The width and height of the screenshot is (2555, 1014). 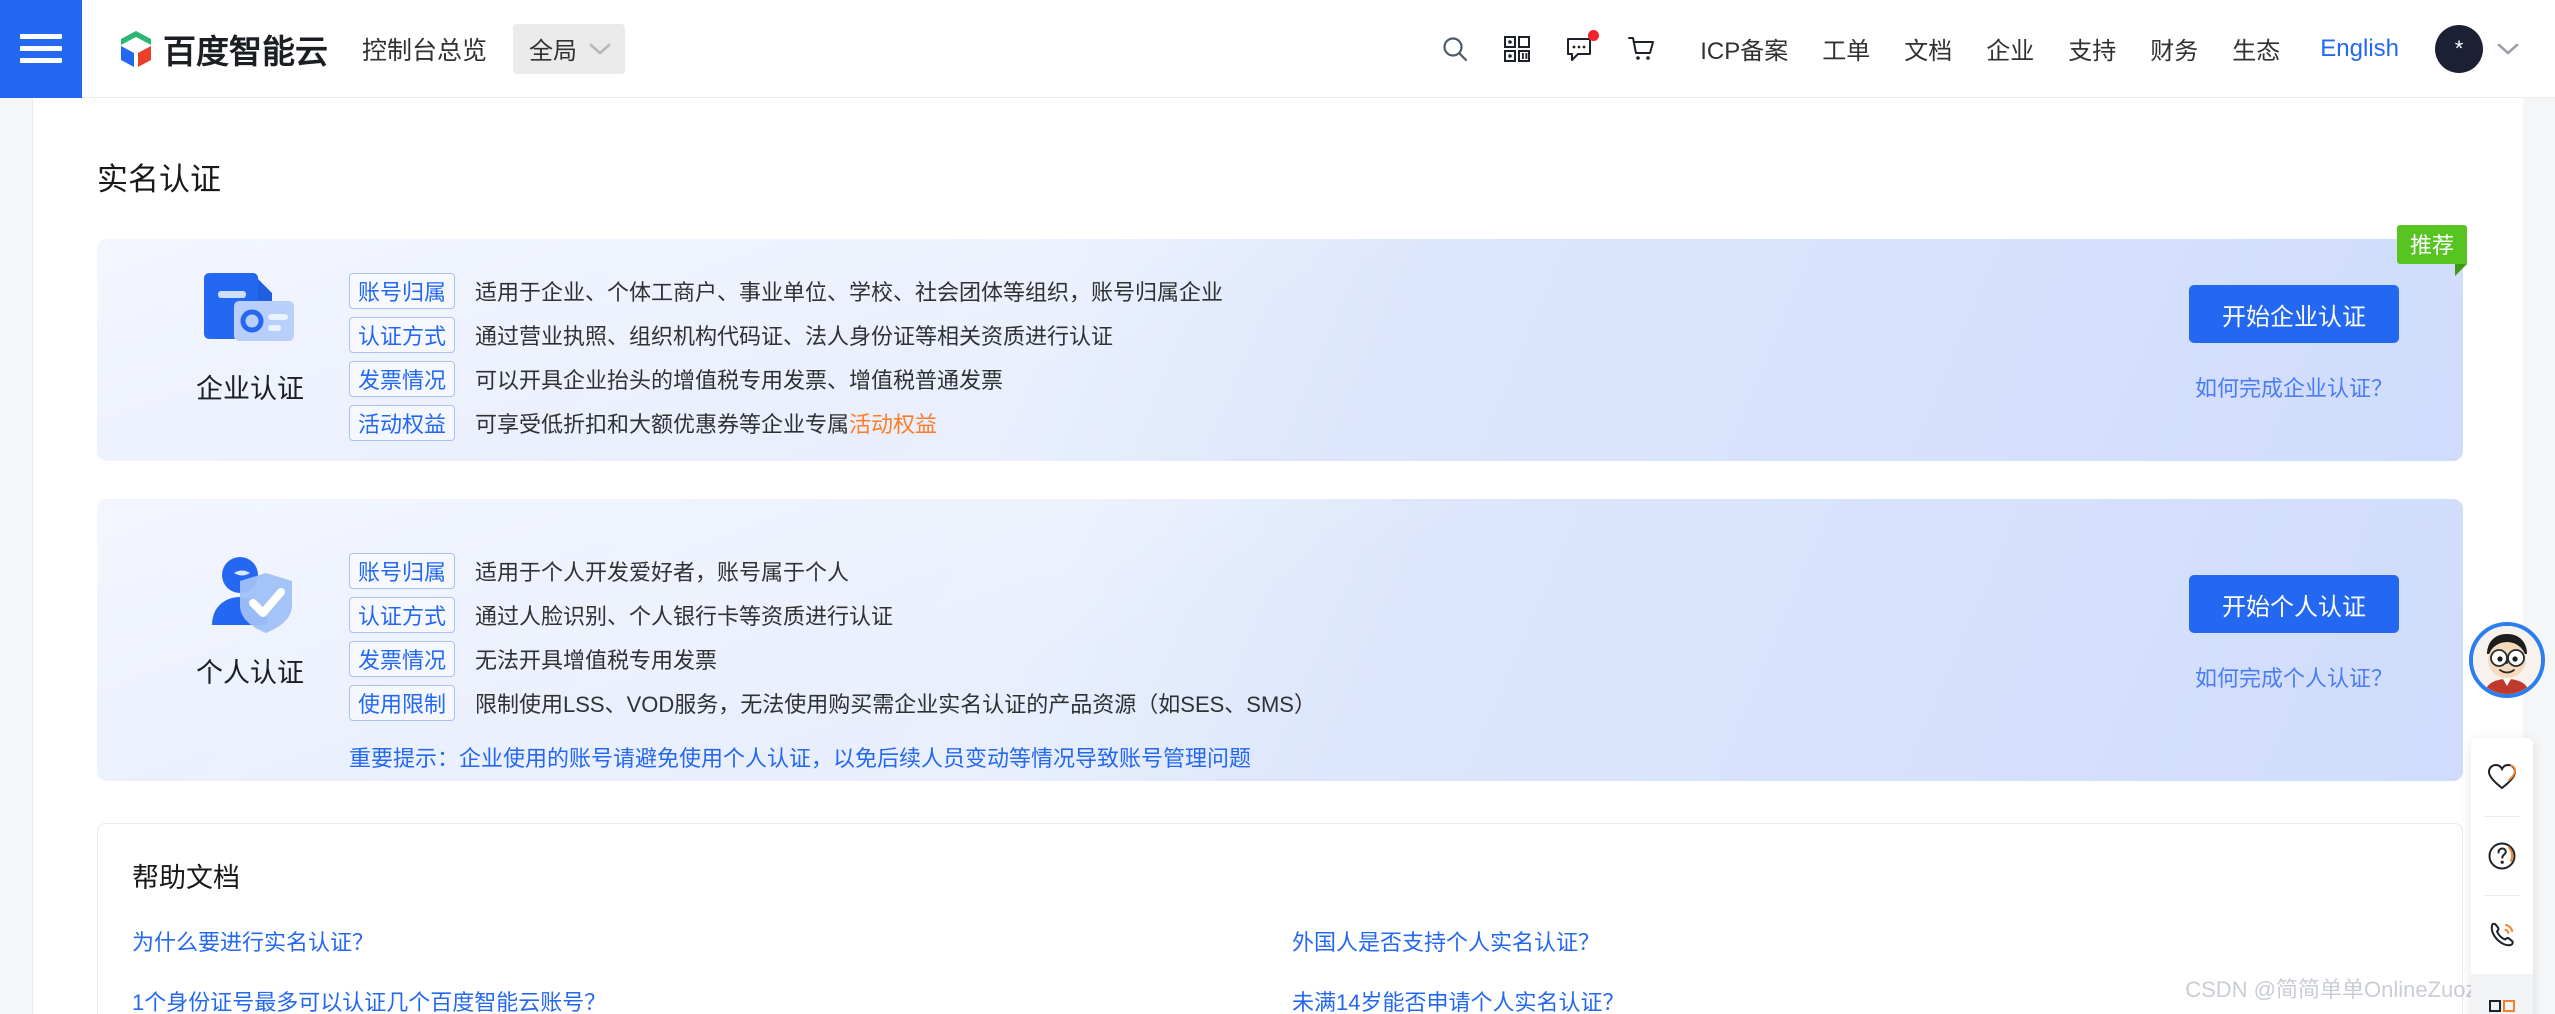 I want to click on detail-desc: 通过人脸识别、个人银行卡等资质进行认证, so click(x=684, y=616).